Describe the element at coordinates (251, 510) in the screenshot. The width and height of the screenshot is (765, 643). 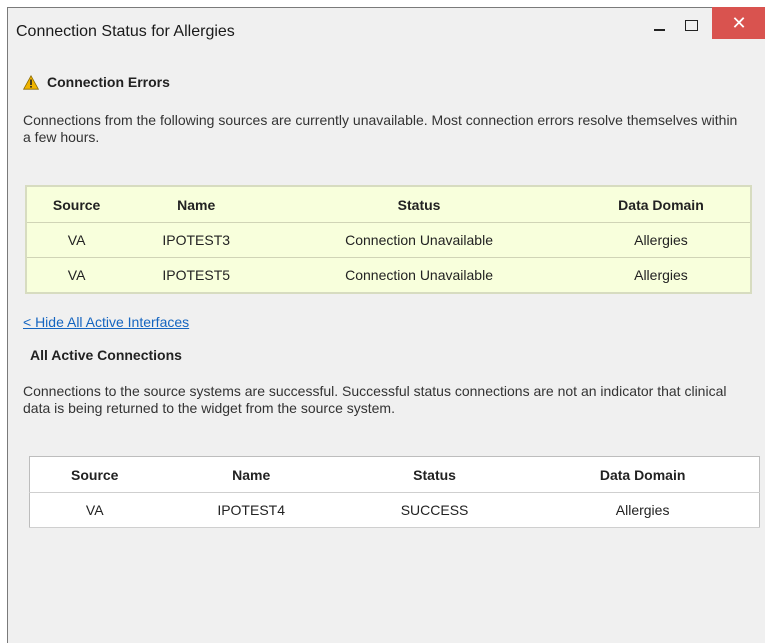
I see `cell-name: IPOTEST4` at that location.